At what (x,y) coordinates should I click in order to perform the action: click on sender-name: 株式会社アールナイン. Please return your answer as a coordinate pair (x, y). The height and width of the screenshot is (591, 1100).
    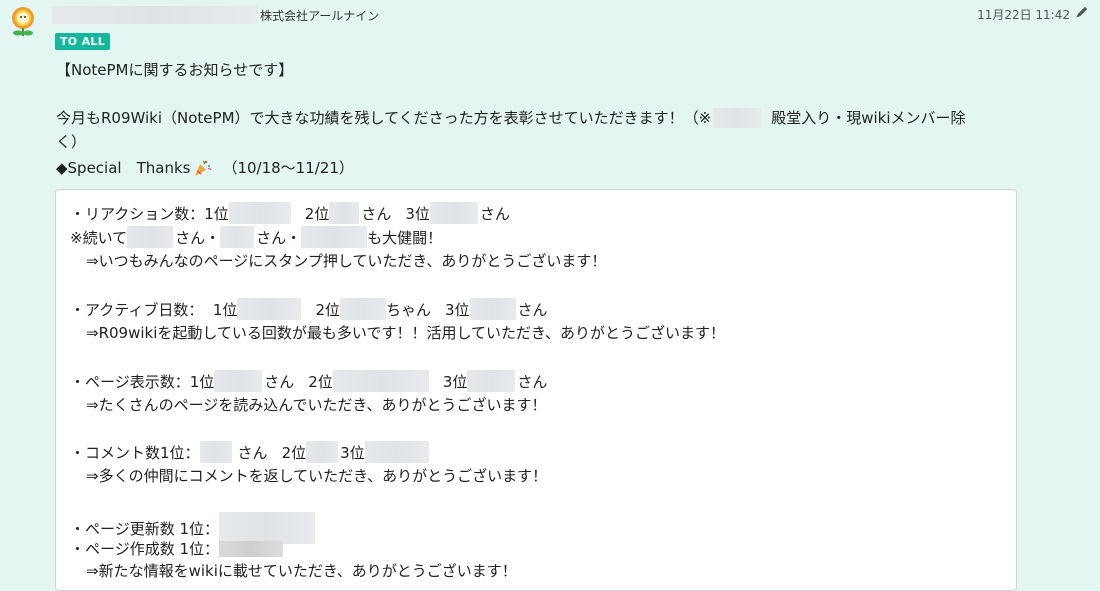
    Looking at the image, I should click on (215, 15).